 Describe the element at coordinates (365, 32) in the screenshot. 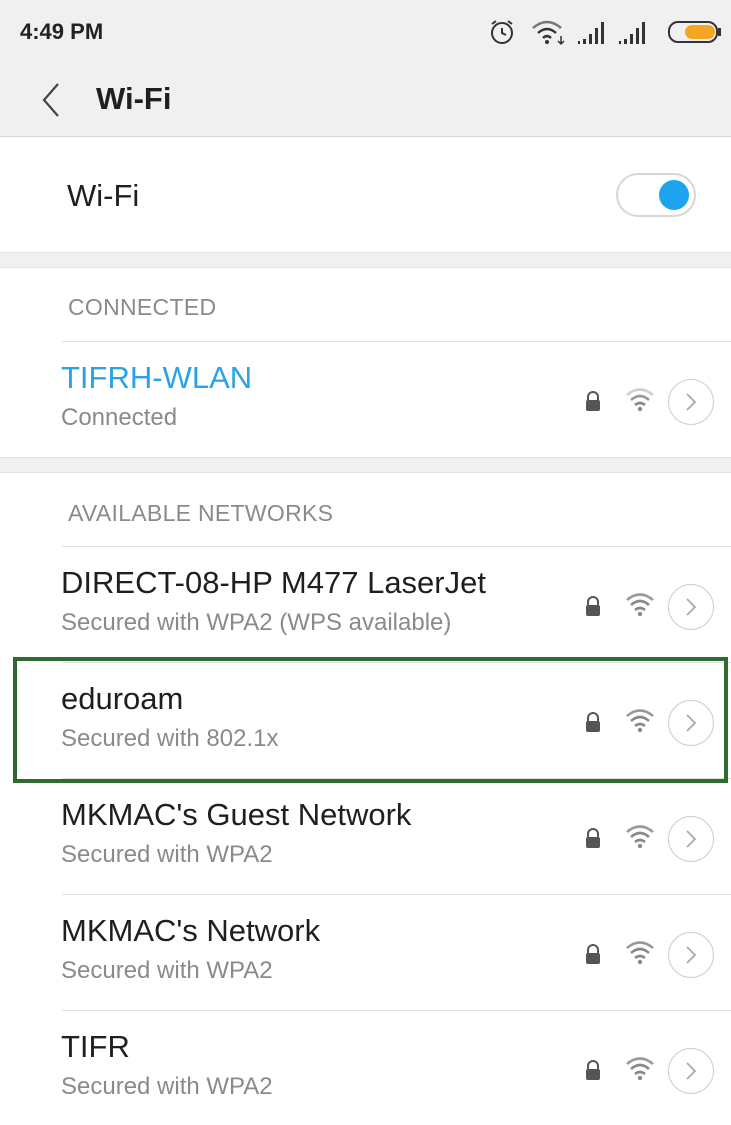

I see `status-bar: 4:49 PM` at that location.